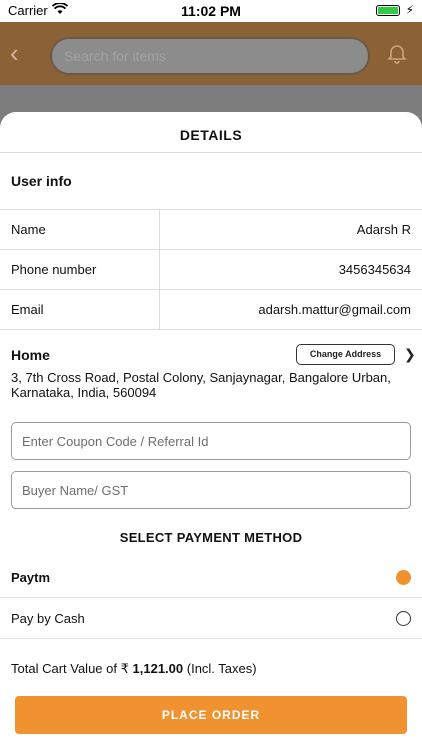 The width and height of the screenshot is (422, 750). Describe the element at coordinates (388, 10) in the screenshot. I see `battery-icon` at that location.